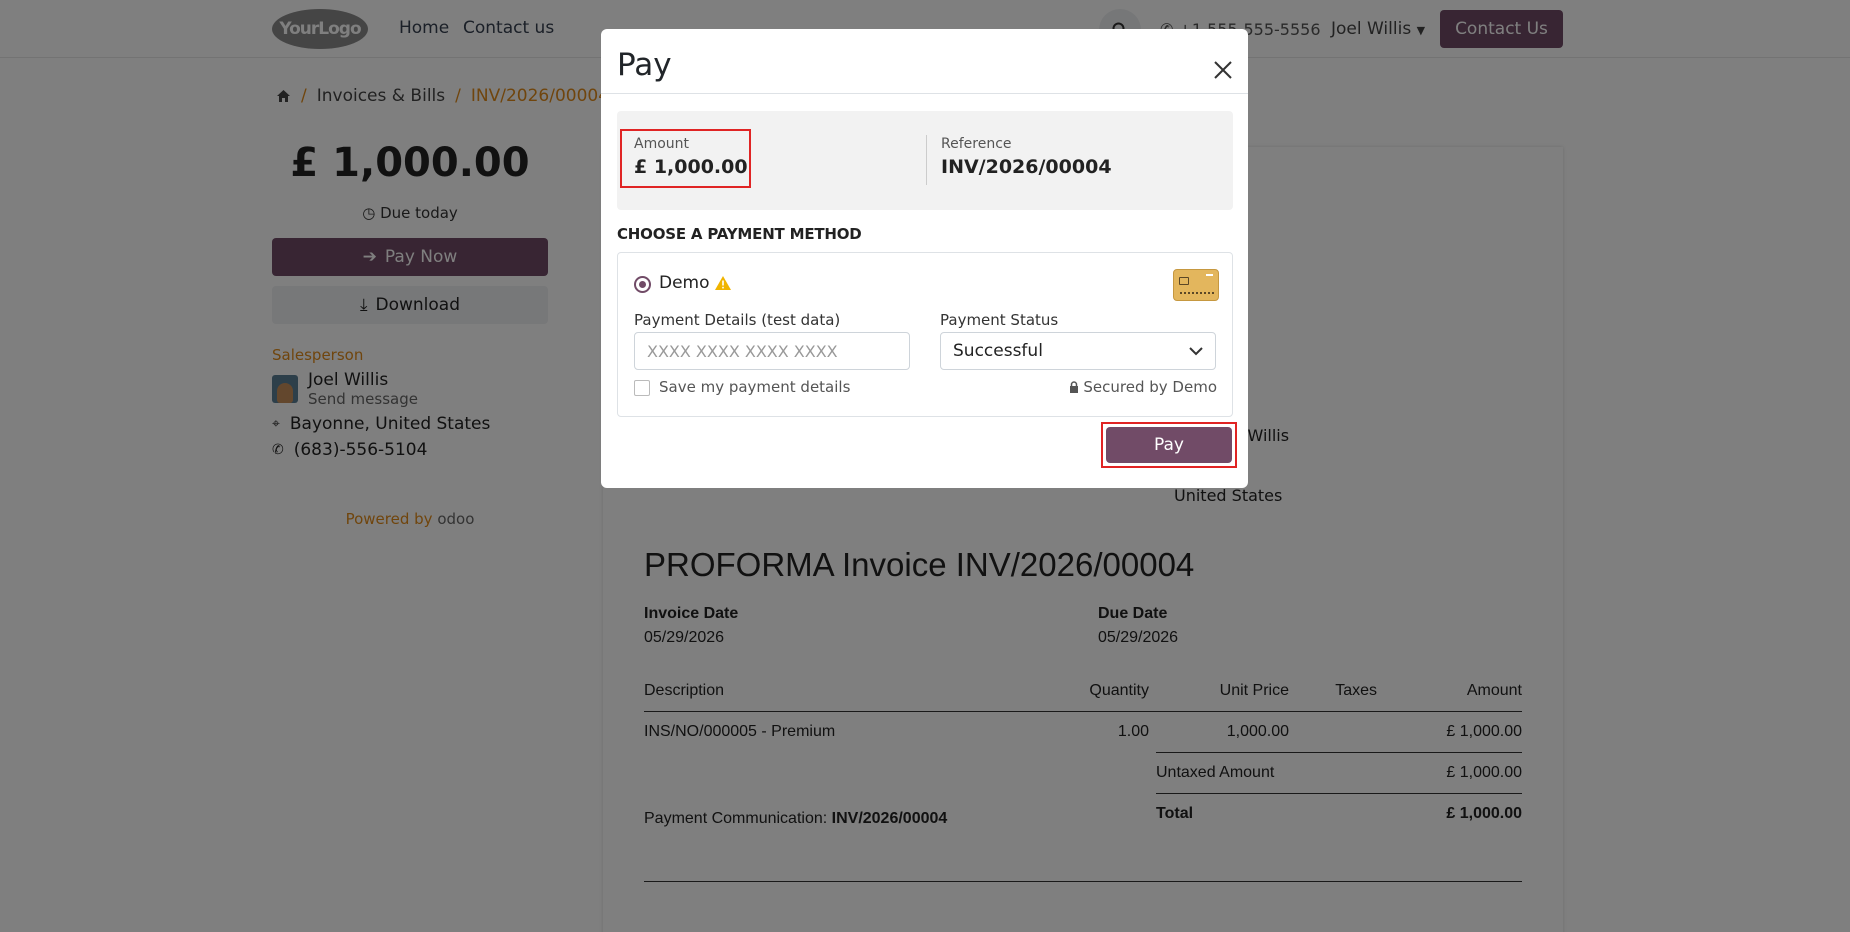  Describe the element at coordinates (1078, 351) in the screenshot. I see `payment-status-select: Successful` at that location.